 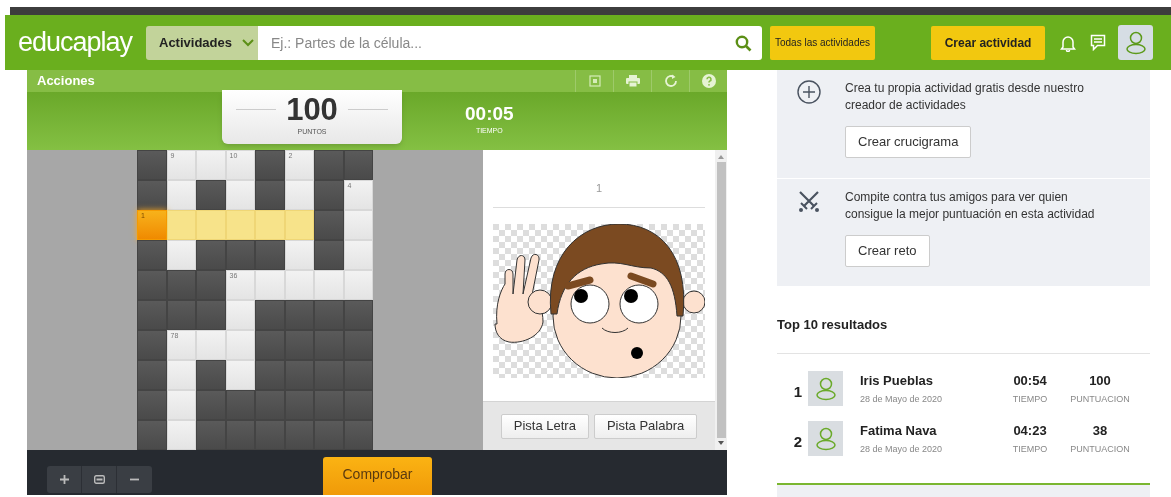 I want to click on chat-icon, so click(x=1098, y=42).